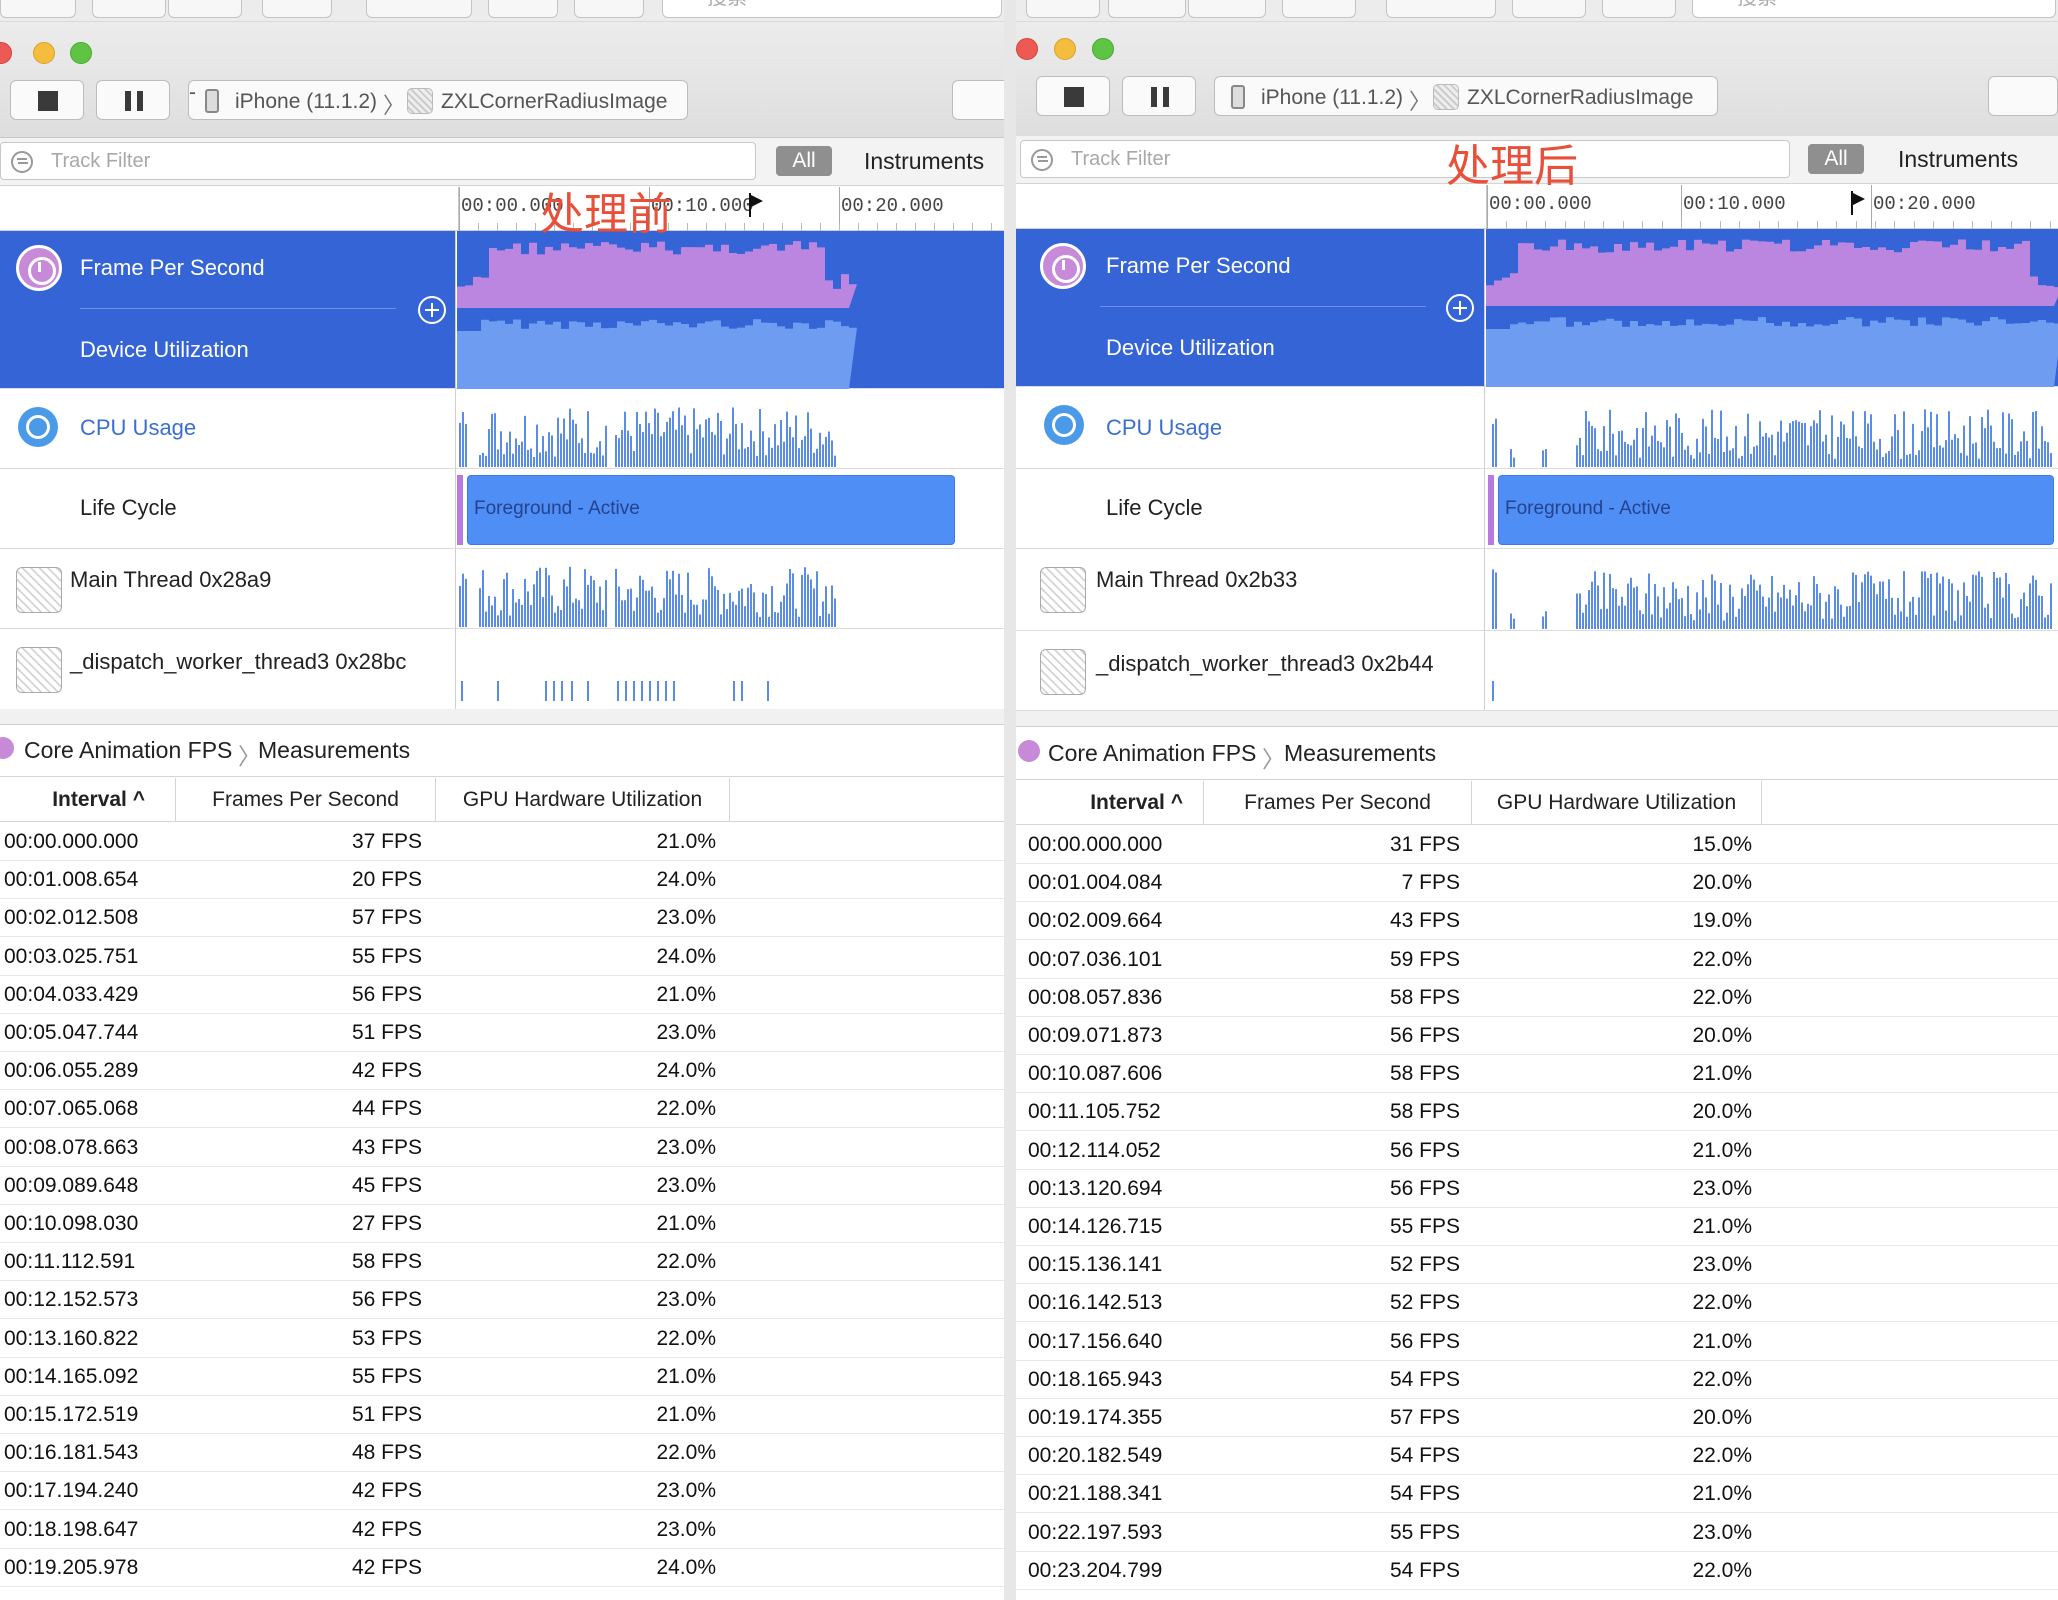 Image resolution: width=2058 pixels, height=1600 pixels. I want to click on table-row: 00:14.165.092 55 FPS 21.0%, so click(502, 1377).